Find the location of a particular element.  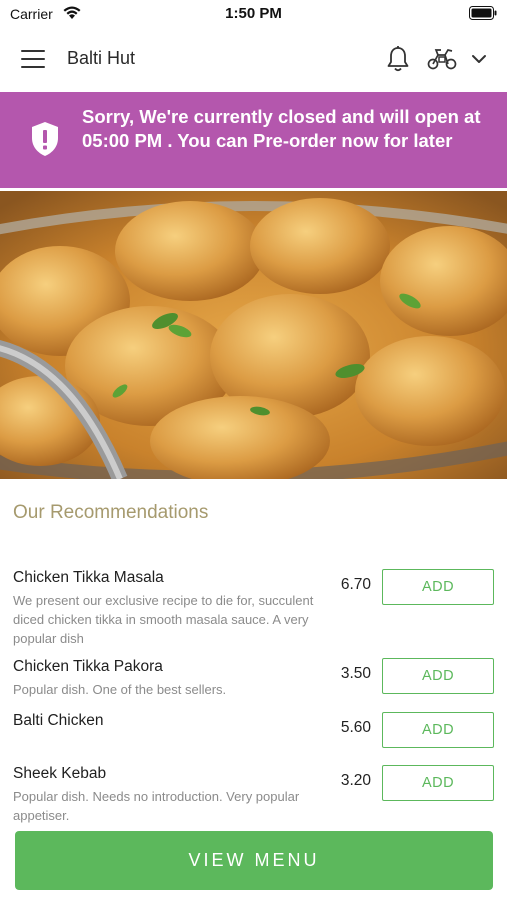

chevron-down-icon is located at coordinates (479, 61).